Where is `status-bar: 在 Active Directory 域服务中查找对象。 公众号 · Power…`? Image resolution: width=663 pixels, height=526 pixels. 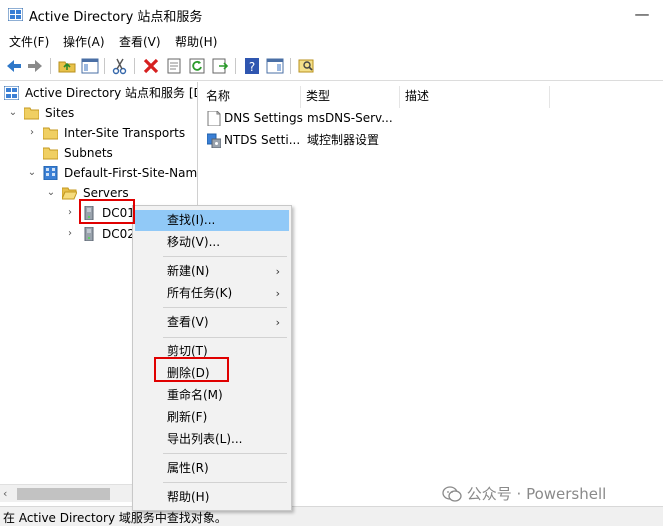
status-bar: 在 Active Directory 域服务中查找对象。 公众号 · Power… is located at coordinates (331, 505).